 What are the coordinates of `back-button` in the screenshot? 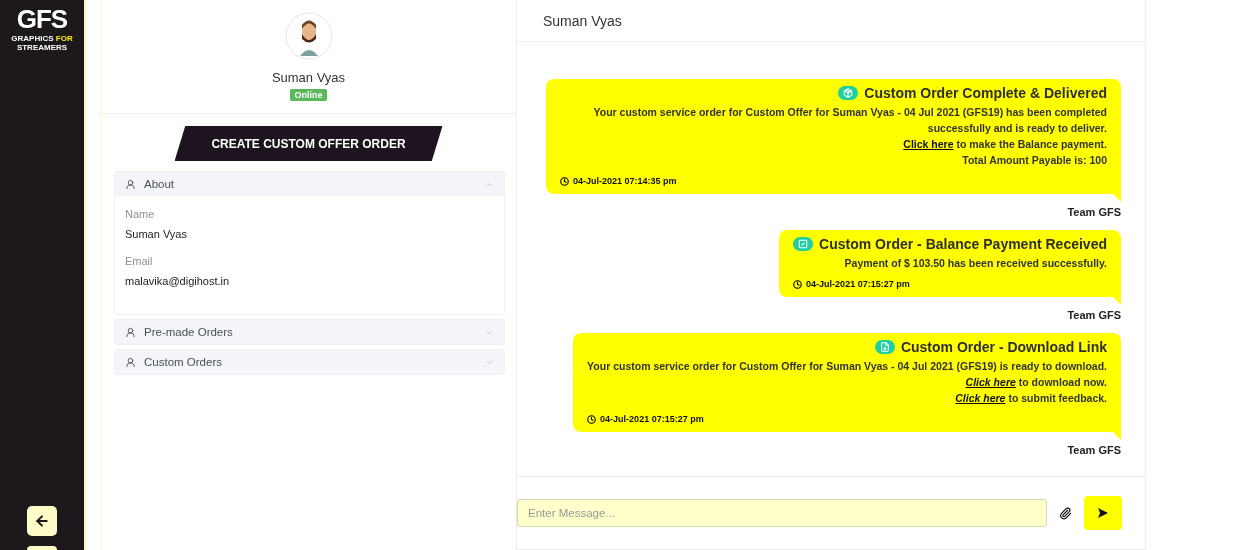 It's located at (42, 521).